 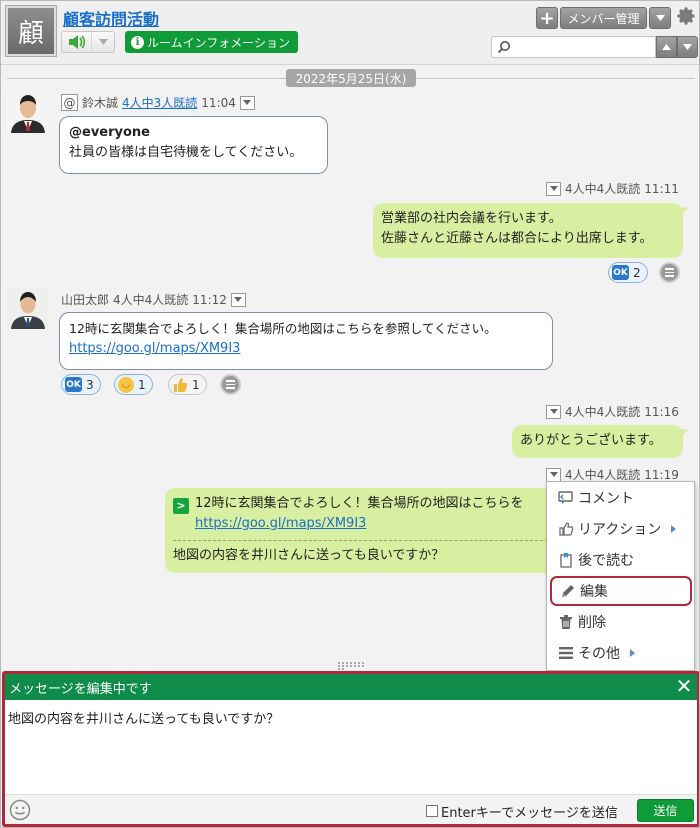 What do you see at coordinates (351, 78) in the screenshot?
I see `date-separator: 2022年5月25日(水)` at bounding box center [351, 78].